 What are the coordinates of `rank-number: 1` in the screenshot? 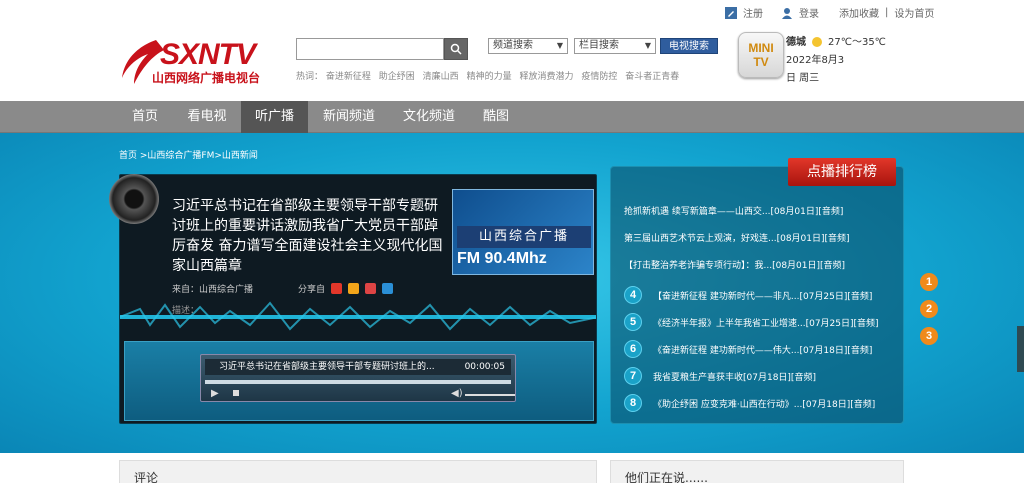 It's located at (929, 282).